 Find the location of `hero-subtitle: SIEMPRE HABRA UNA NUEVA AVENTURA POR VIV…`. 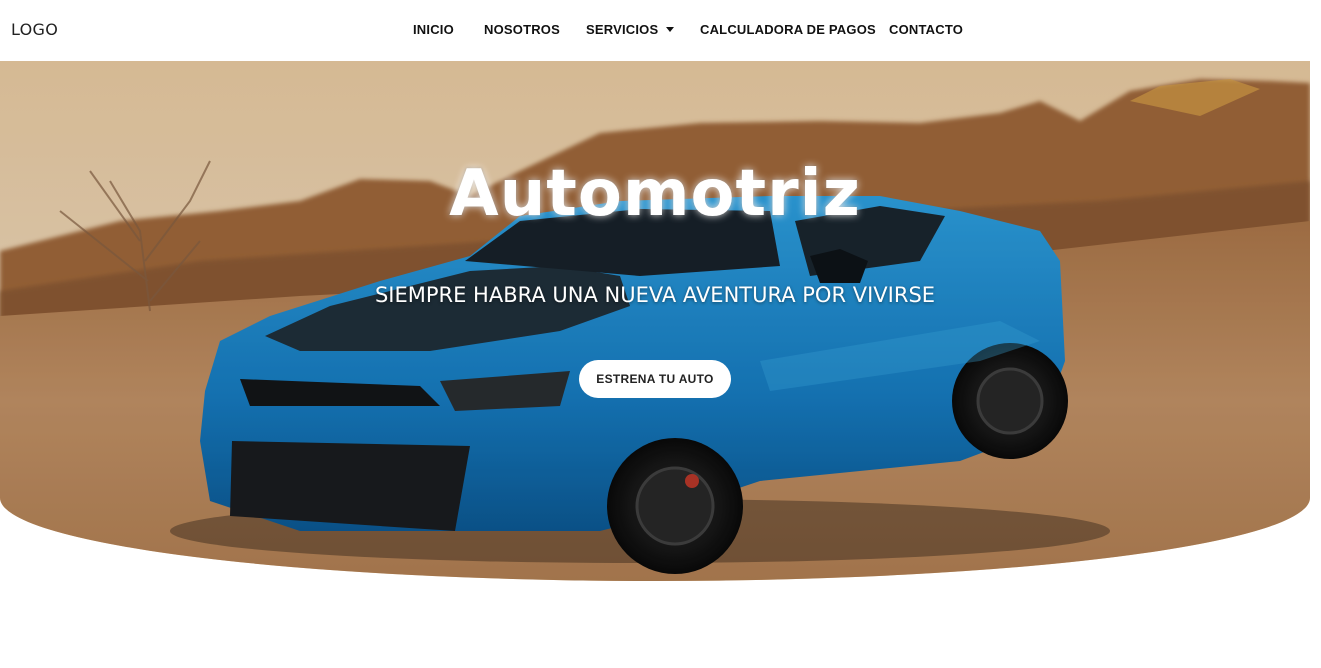

hero-subtitle: SIEMPRE HABRA UNA NUEVA AVENTURA POR VIV… is located at coordinates (655, 295).